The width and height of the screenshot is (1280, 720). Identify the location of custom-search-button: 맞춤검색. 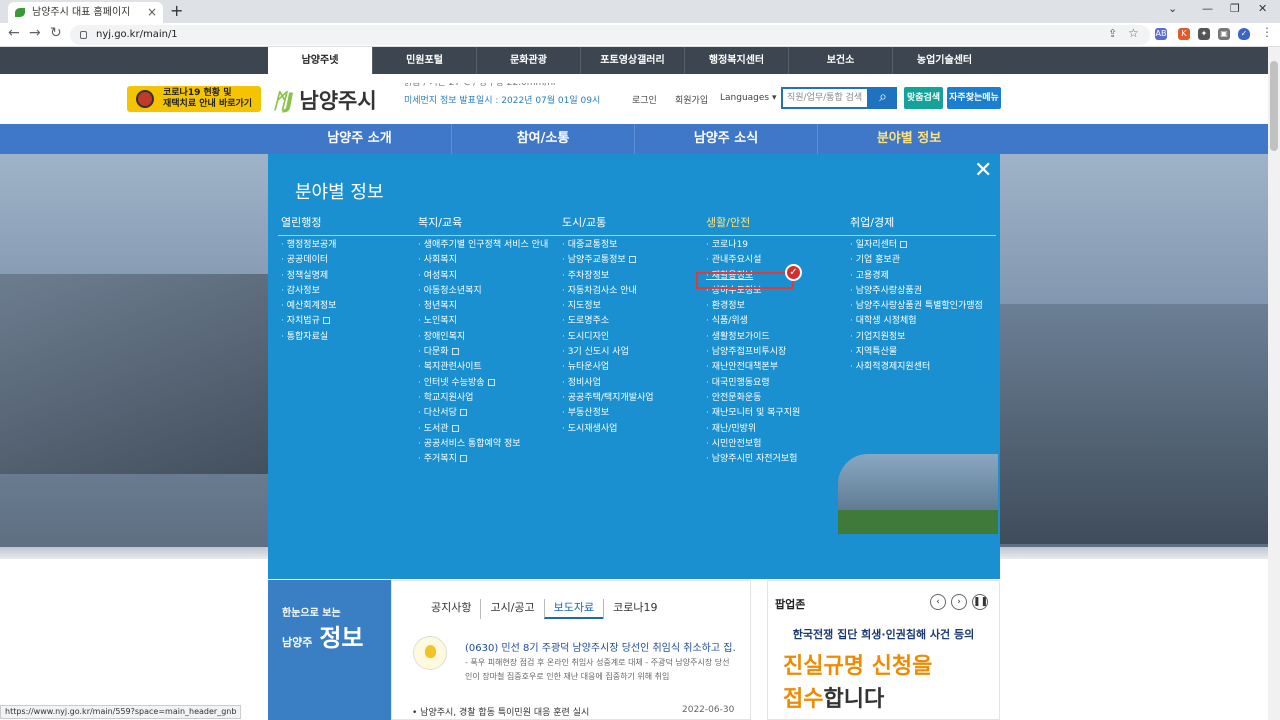
(923, 98).